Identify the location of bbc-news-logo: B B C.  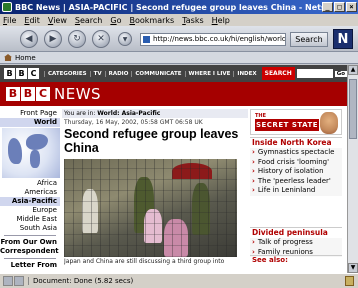
(28, 94).